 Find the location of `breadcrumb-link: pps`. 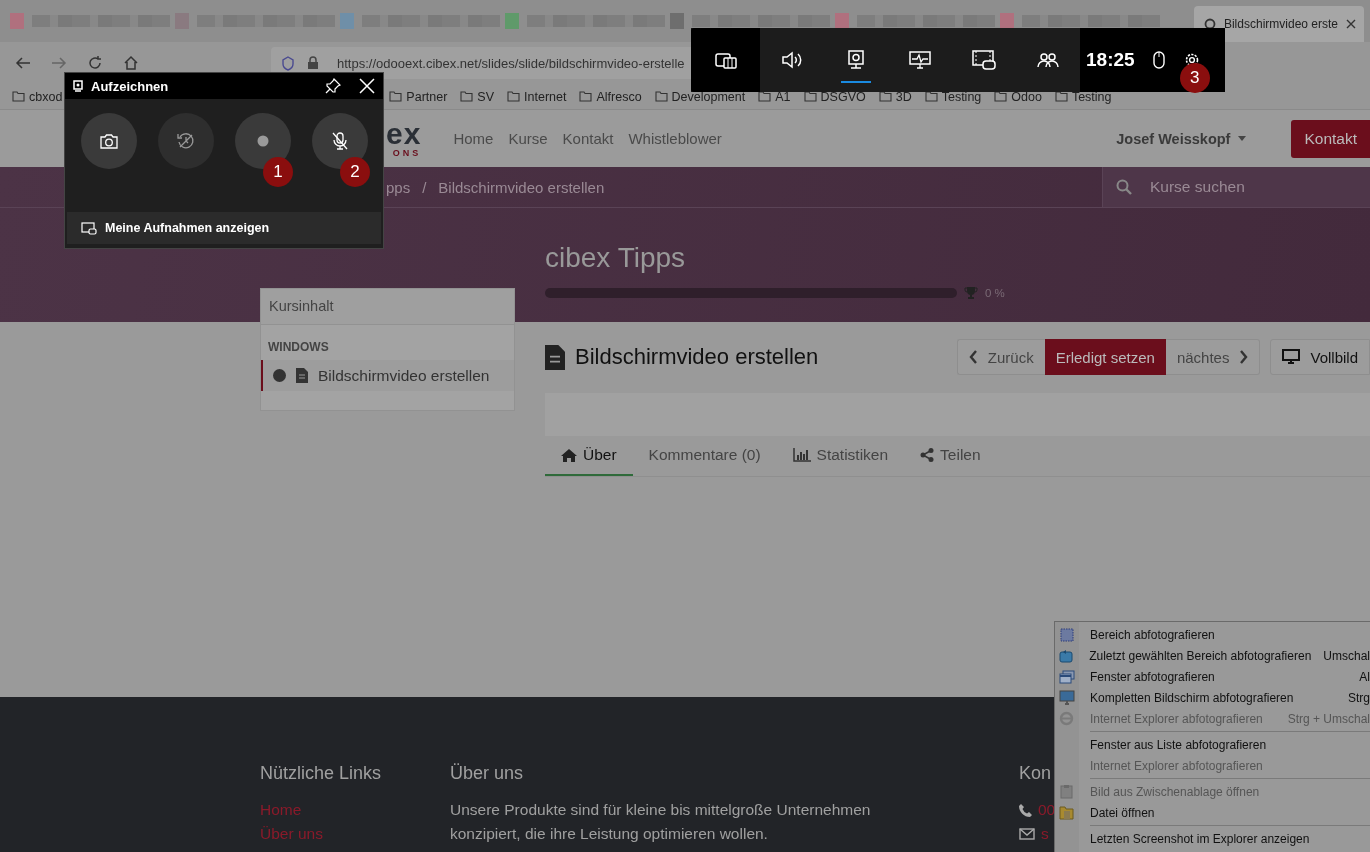

breadcrumb-link: pps is located at coordinates (398, 187).